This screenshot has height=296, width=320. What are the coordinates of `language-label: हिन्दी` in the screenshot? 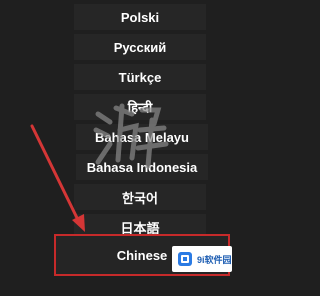 It's located at (140, 107).